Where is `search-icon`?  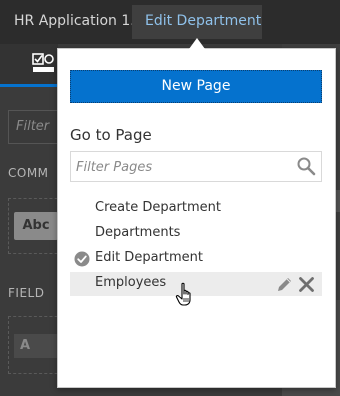 search-icon is located at coordinates (306, 166).